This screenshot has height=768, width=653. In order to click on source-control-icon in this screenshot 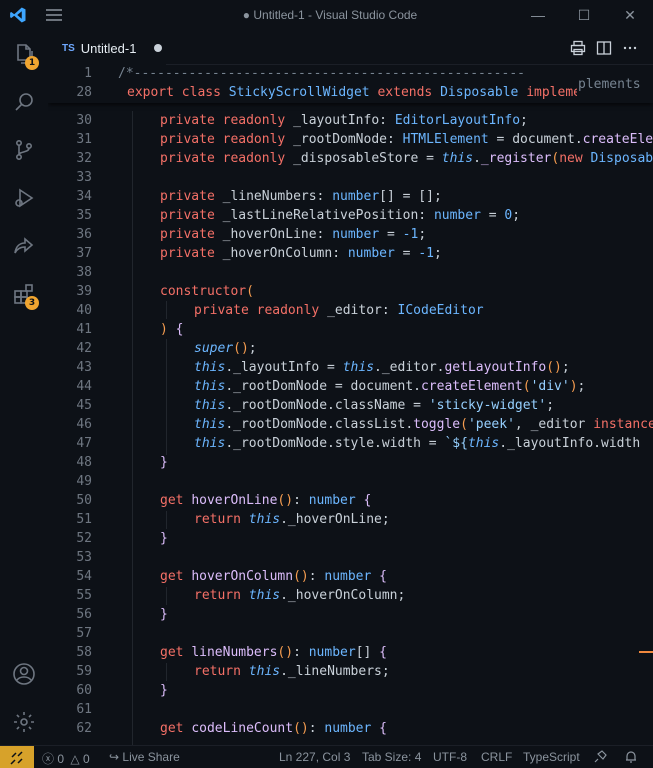, I will do `click(24, 150)`.